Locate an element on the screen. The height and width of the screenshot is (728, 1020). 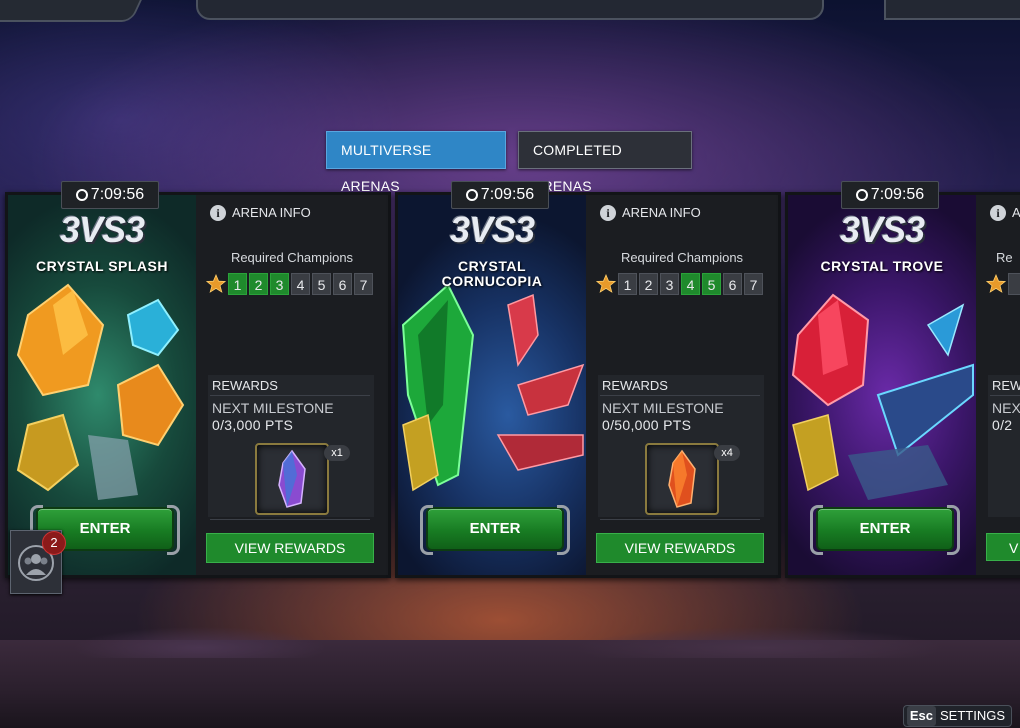
arena-art: 3VS3 CRYSTAL TROVE ENTER is located at coordinates (882, 385).